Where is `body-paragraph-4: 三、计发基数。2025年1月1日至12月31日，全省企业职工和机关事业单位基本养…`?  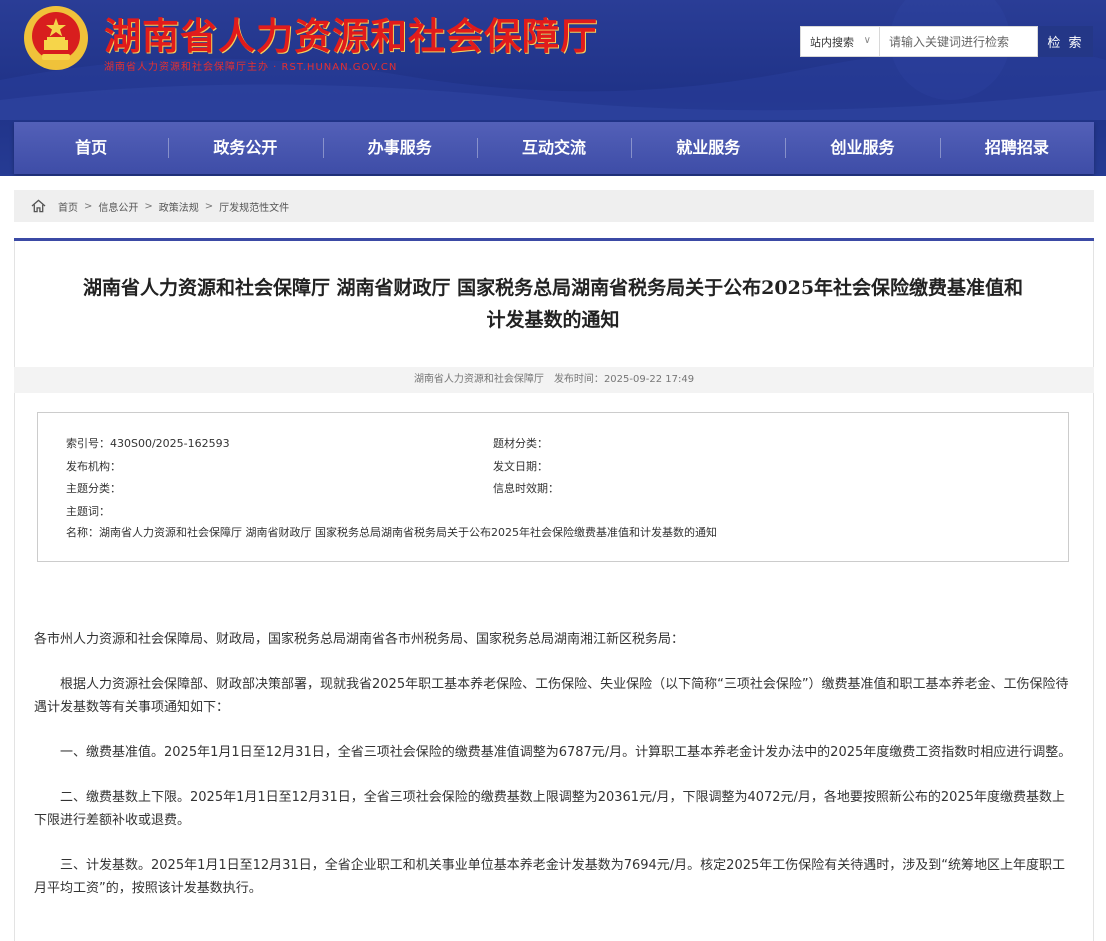
body-paragraph-4: 三、计发基数。2025年1月1日至12月31日，全省企业职工和机关事业单位基本养… is located at coordinates (549, 877).